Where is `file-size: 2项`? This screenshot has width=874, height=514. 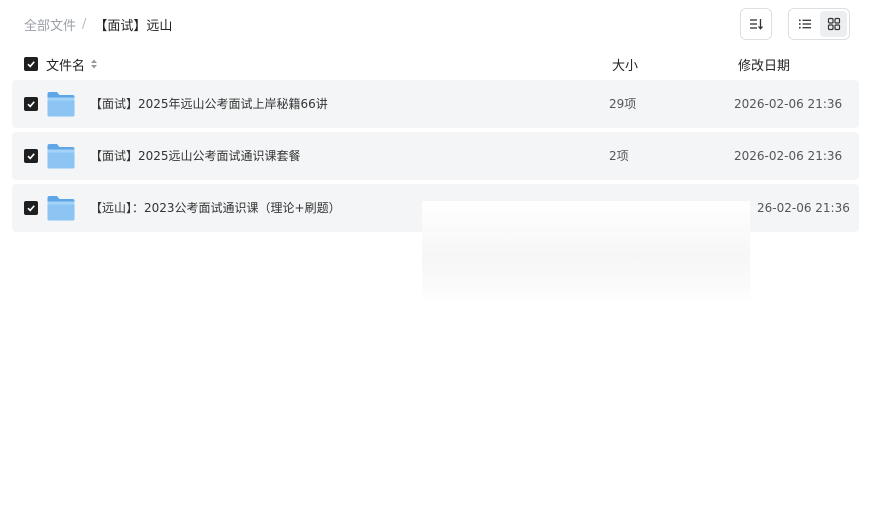
file-size: 2项 is located at coordinates (619, 156).